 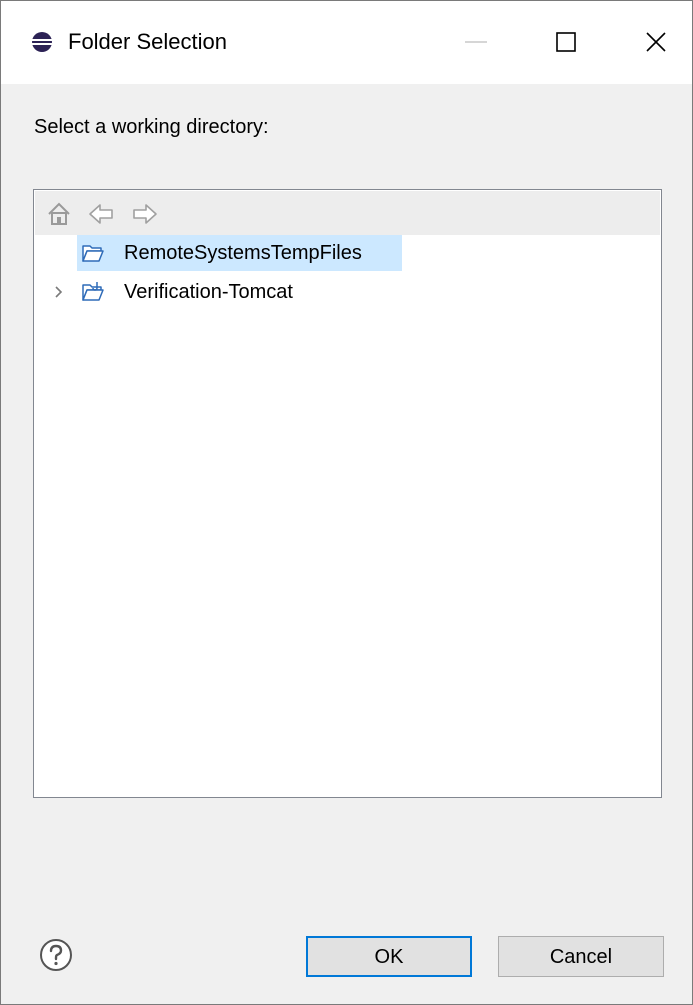 I want to click on dialog-title: Folder Selection, so click(x=147, y=41).